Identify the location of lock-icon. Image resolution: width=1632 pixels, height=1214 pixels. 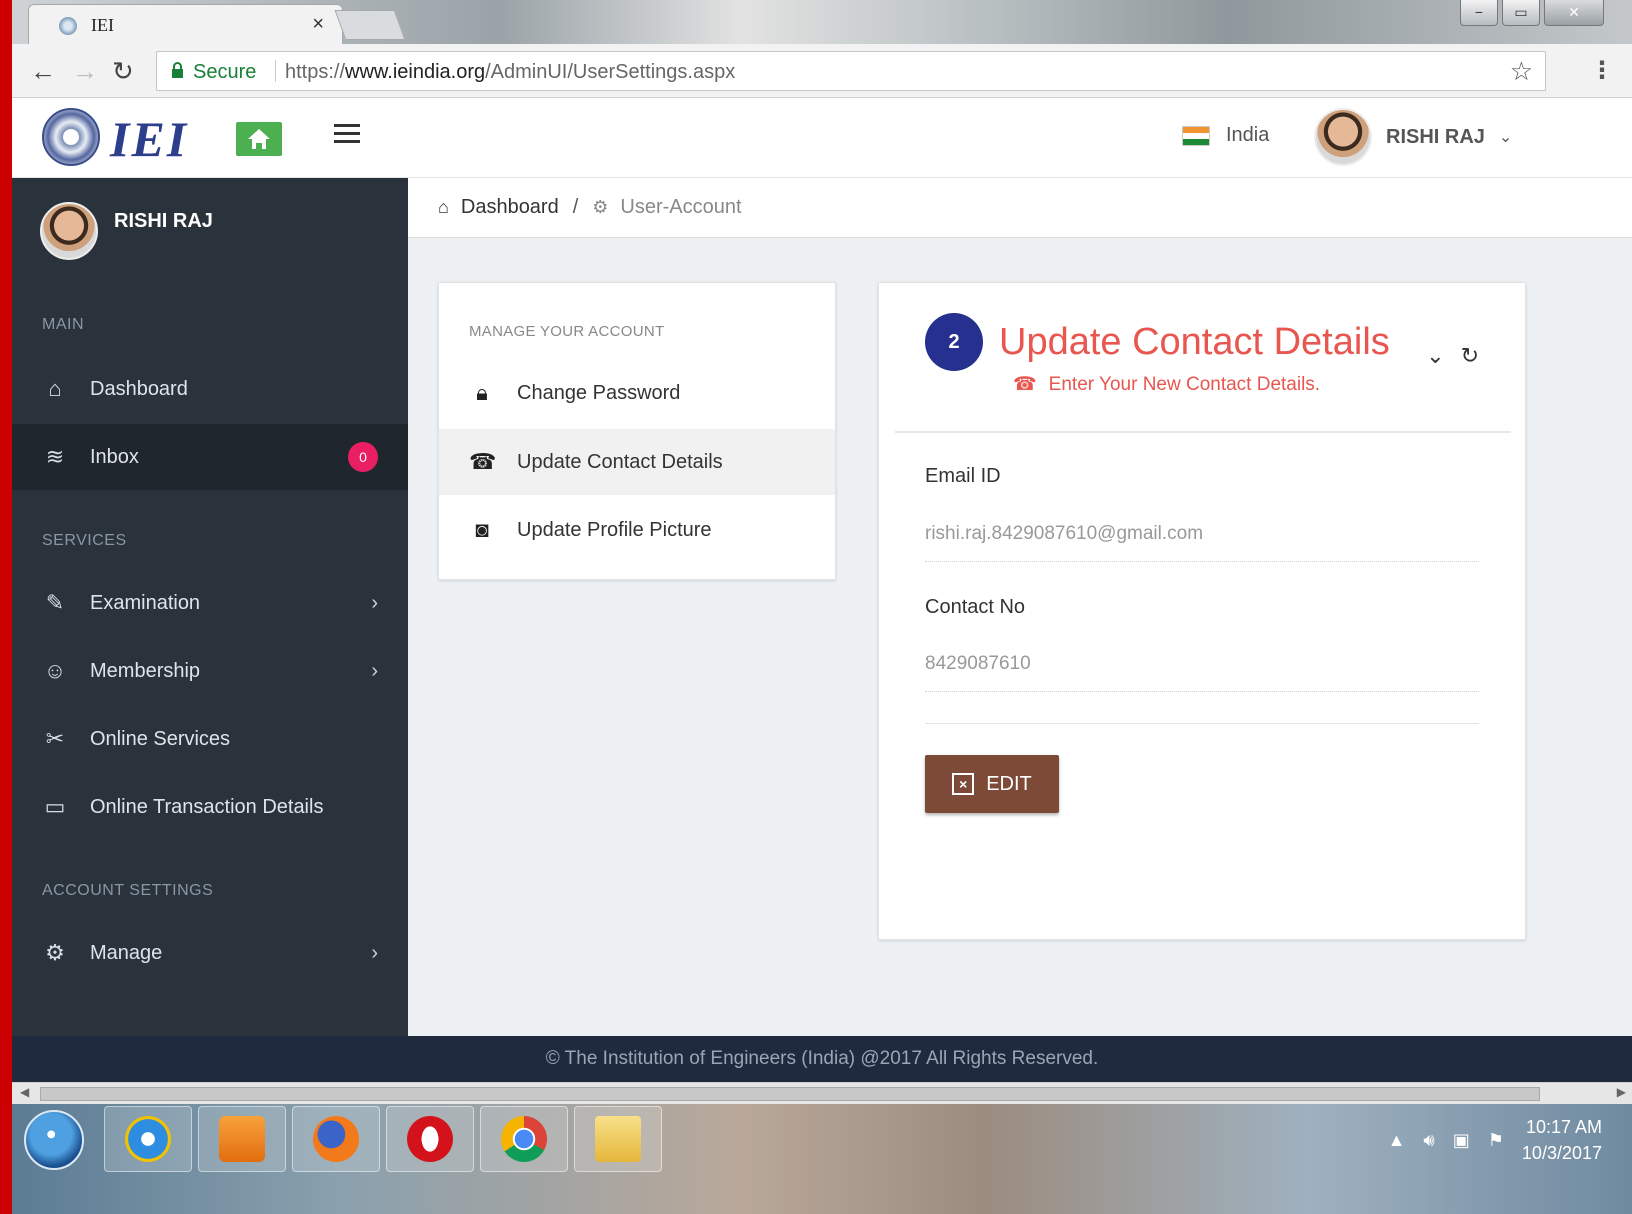
(177, 70).